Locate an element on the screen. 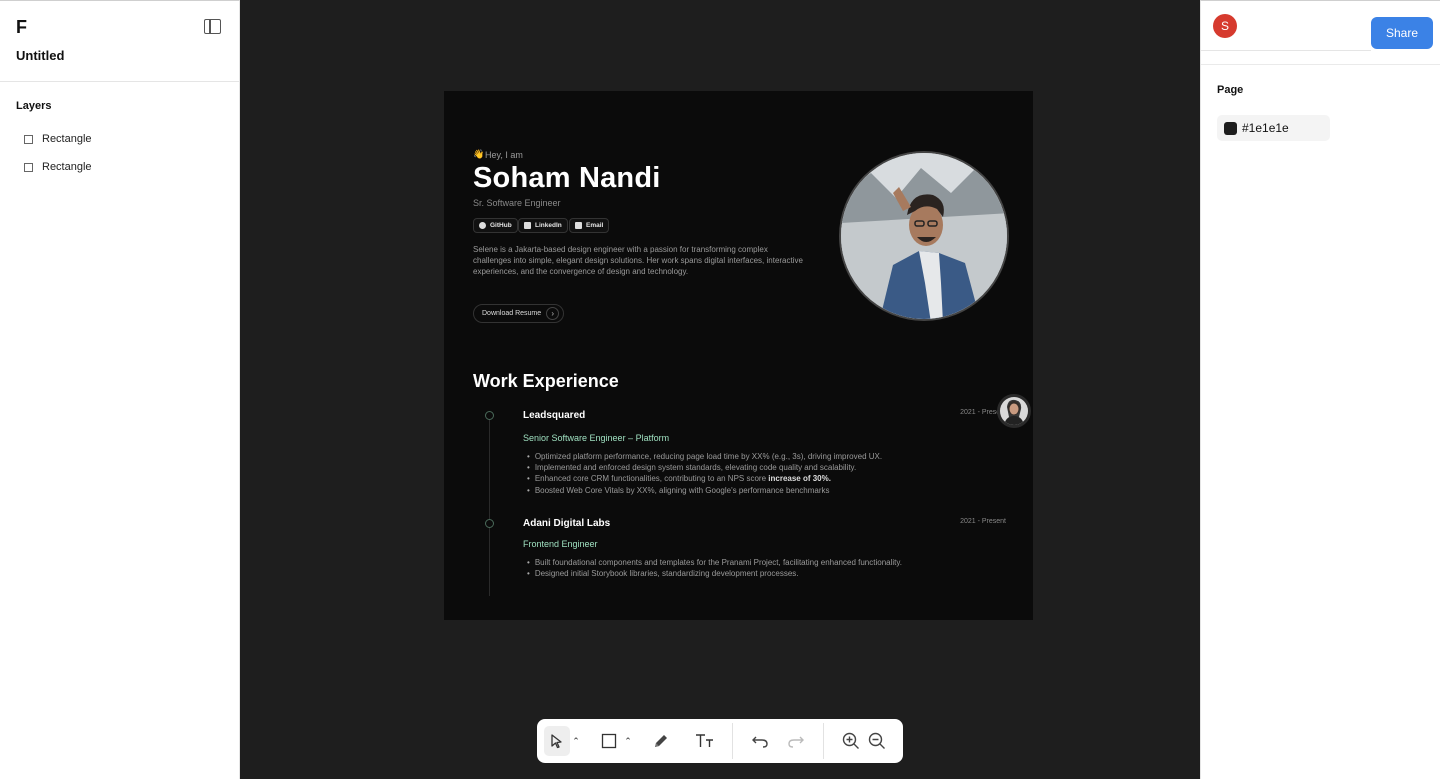 Image resolution: width=1440 pixels, height=779 pixels. github-label: GitHub is located at coordinates (501, 225).